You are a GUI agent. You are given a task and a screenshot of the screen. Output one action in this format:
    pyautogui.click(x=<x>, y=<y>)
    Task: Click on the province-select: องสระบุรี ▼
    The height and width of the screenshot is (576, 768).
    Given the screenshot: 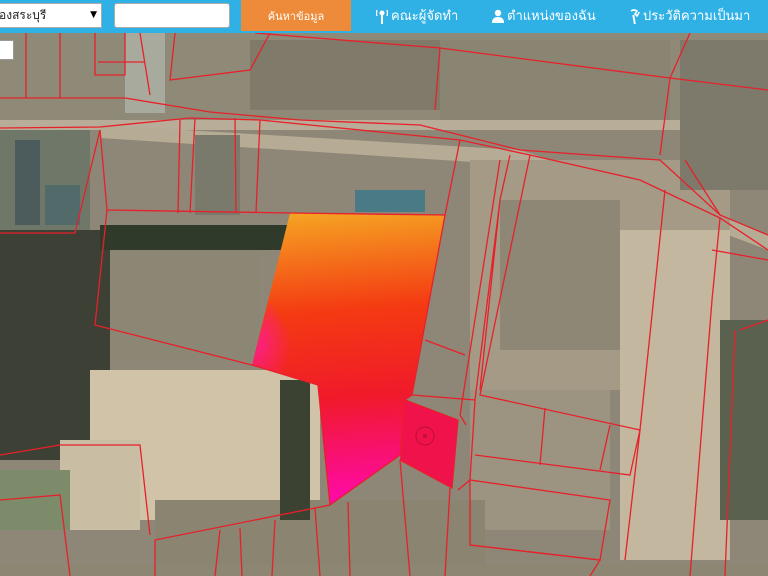 What is the action you would take?
    pyautogui.click(x=51, y=15)
    